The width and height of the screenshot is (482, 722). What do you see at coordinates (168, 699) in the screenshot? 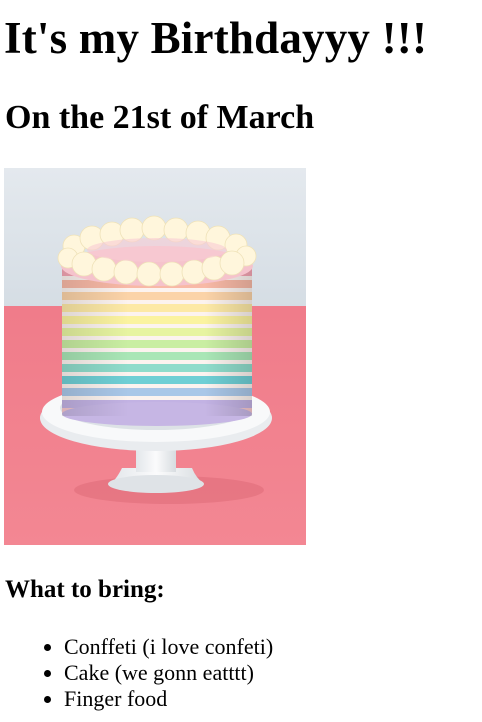
I see `list-item: Finger food` at bounding box center [168, 699].